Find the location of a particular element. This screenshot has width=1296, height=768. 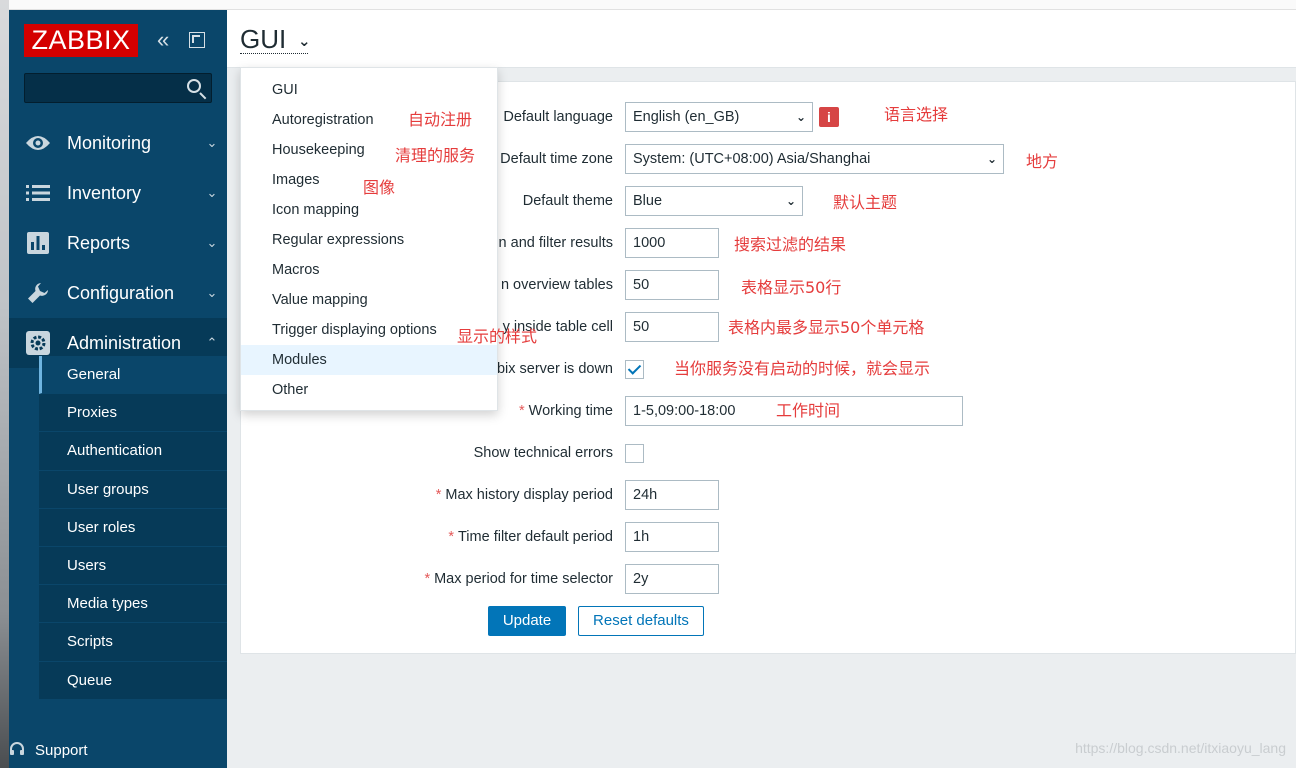

field-label: * Time filter default period is located at coordinates (530, 537).